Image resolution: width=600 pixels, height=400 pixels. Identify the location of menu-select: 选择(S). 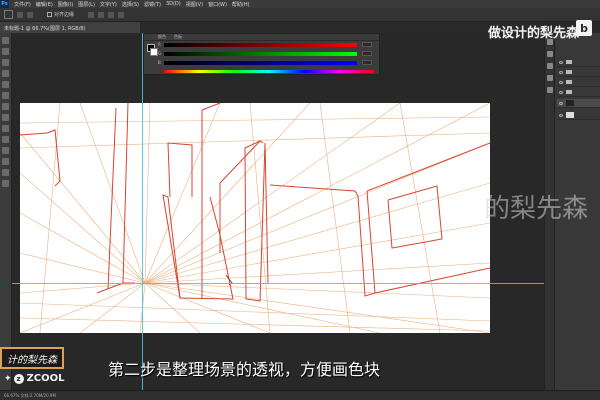
(130, 4).